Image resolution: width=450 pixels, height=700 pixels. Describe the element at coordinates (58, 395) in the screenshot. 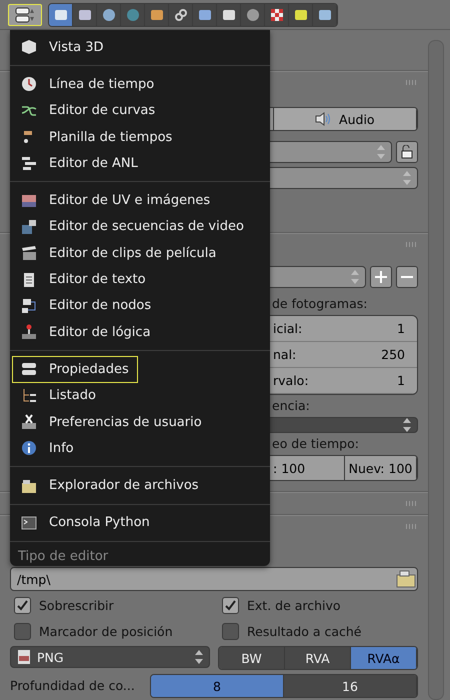

I see `menu-item: Listado` at that location.